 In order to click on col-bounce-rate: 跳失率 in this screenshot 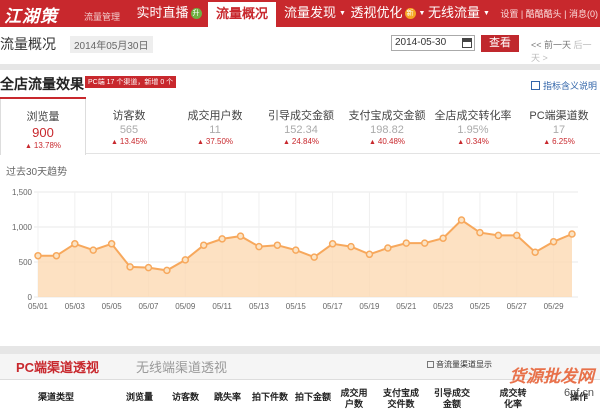, I will do `click(227, 397)`.